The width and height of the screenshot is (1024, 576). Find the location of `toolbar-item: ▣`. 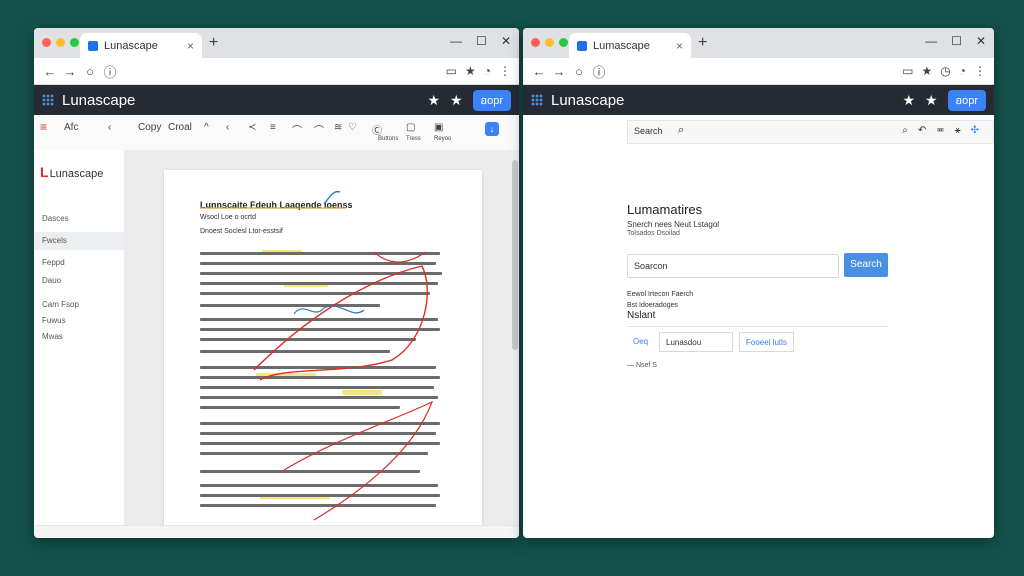

toolbar-item: ▣ is located at coordinates (438, 127).